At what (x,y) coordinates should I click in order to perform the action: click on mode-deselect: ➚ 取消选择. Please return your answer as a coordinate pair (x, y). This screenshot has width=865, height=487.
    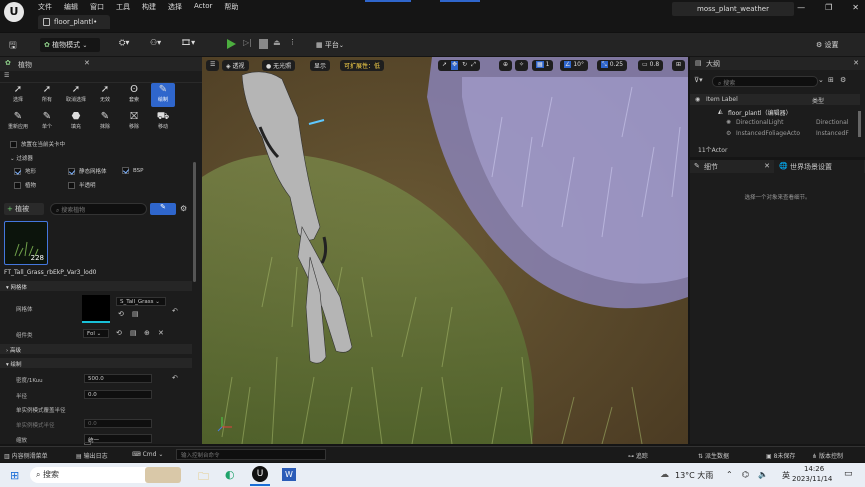
    Looking at the image, I should click on (76, 95).